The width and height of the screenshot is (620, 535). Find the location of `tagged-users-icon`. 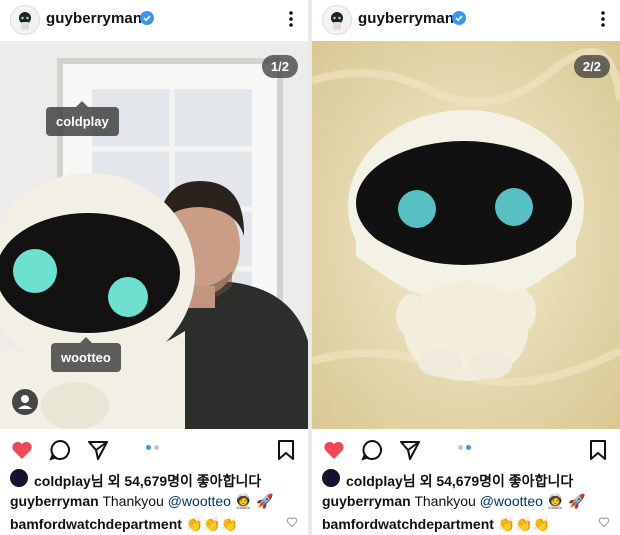

tagged-users-icon is located at coordinates (25, 402).